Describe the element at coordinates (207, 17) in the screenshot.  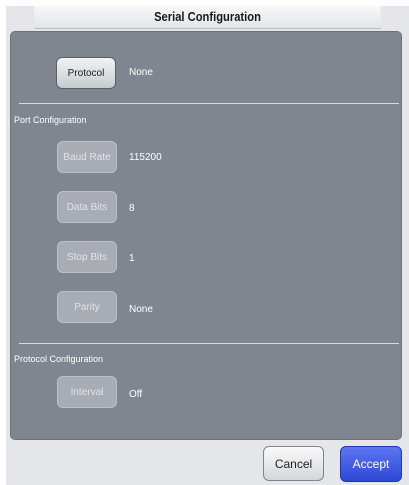
I see `dialog-title: Serial Configuration` at that location.